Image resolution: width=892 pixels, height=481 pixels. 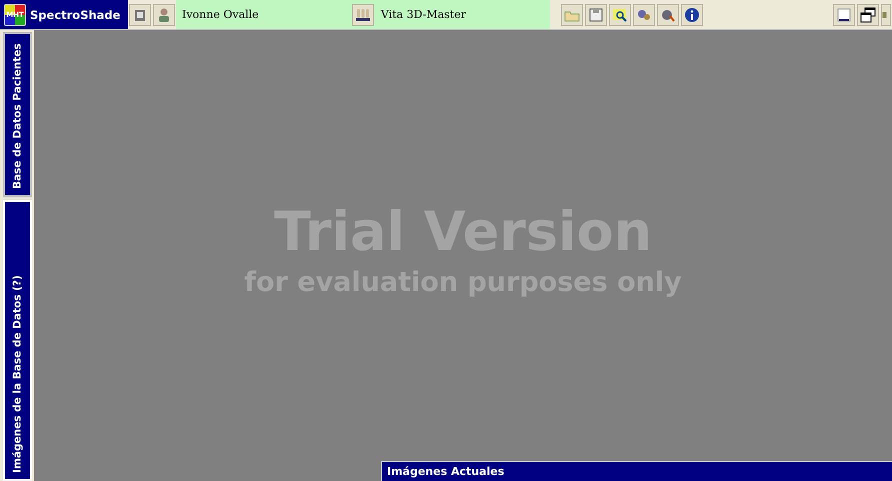 I want to click on app-title: SpectroShade, so click(x=75, y=15).